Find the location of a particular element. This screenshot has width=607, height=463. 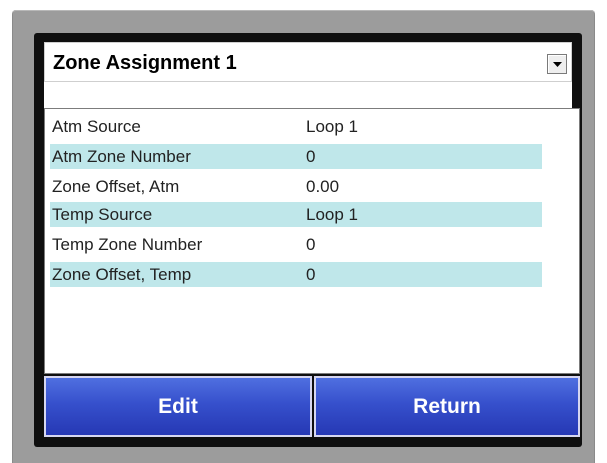

spacer is located at coordinates (308, 95).